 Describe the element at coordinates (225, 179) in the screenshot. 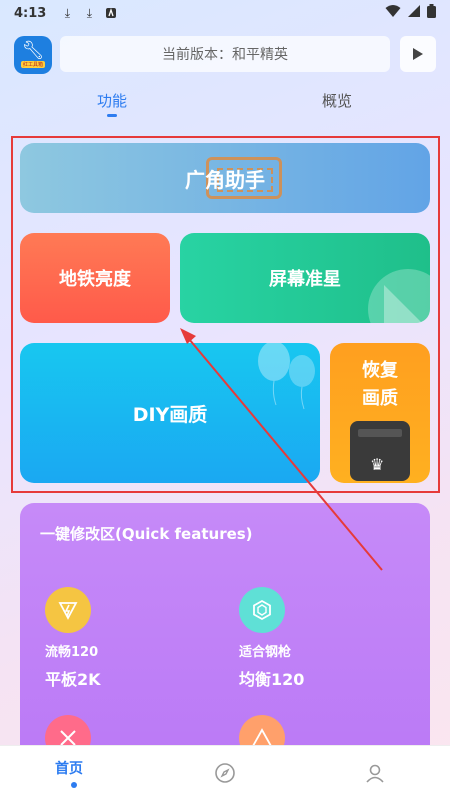

I see `wide-angle-label: 广角助手` at that location.